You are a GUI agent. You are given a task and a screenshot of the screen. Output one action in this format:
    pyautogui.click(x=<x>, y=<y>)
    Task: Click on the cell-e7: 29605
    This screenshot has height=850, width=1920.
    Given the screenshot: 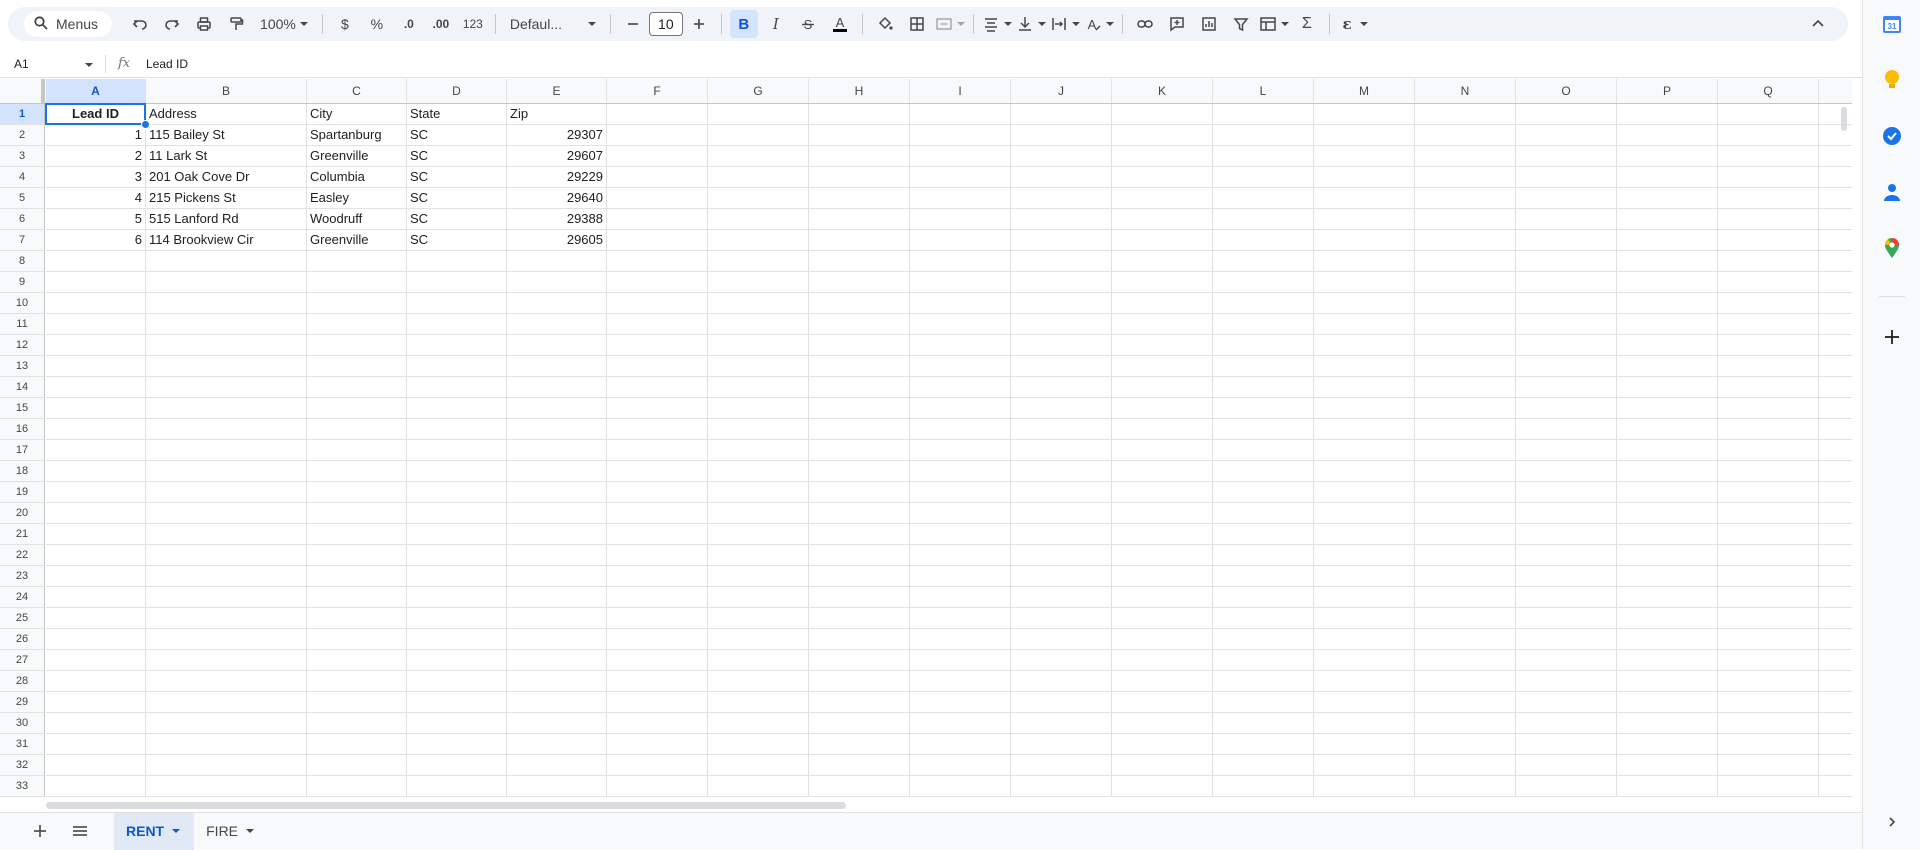 What is the action you would take?
    pyautogui.click(x=556, y=240)
    